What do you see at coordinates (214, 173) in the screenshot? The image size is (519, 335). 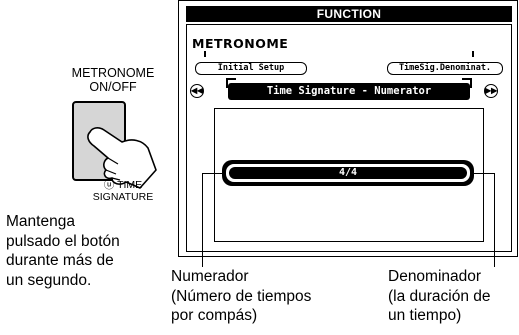 I see `numerator-pointer-h` at bounding box center [214, 173].